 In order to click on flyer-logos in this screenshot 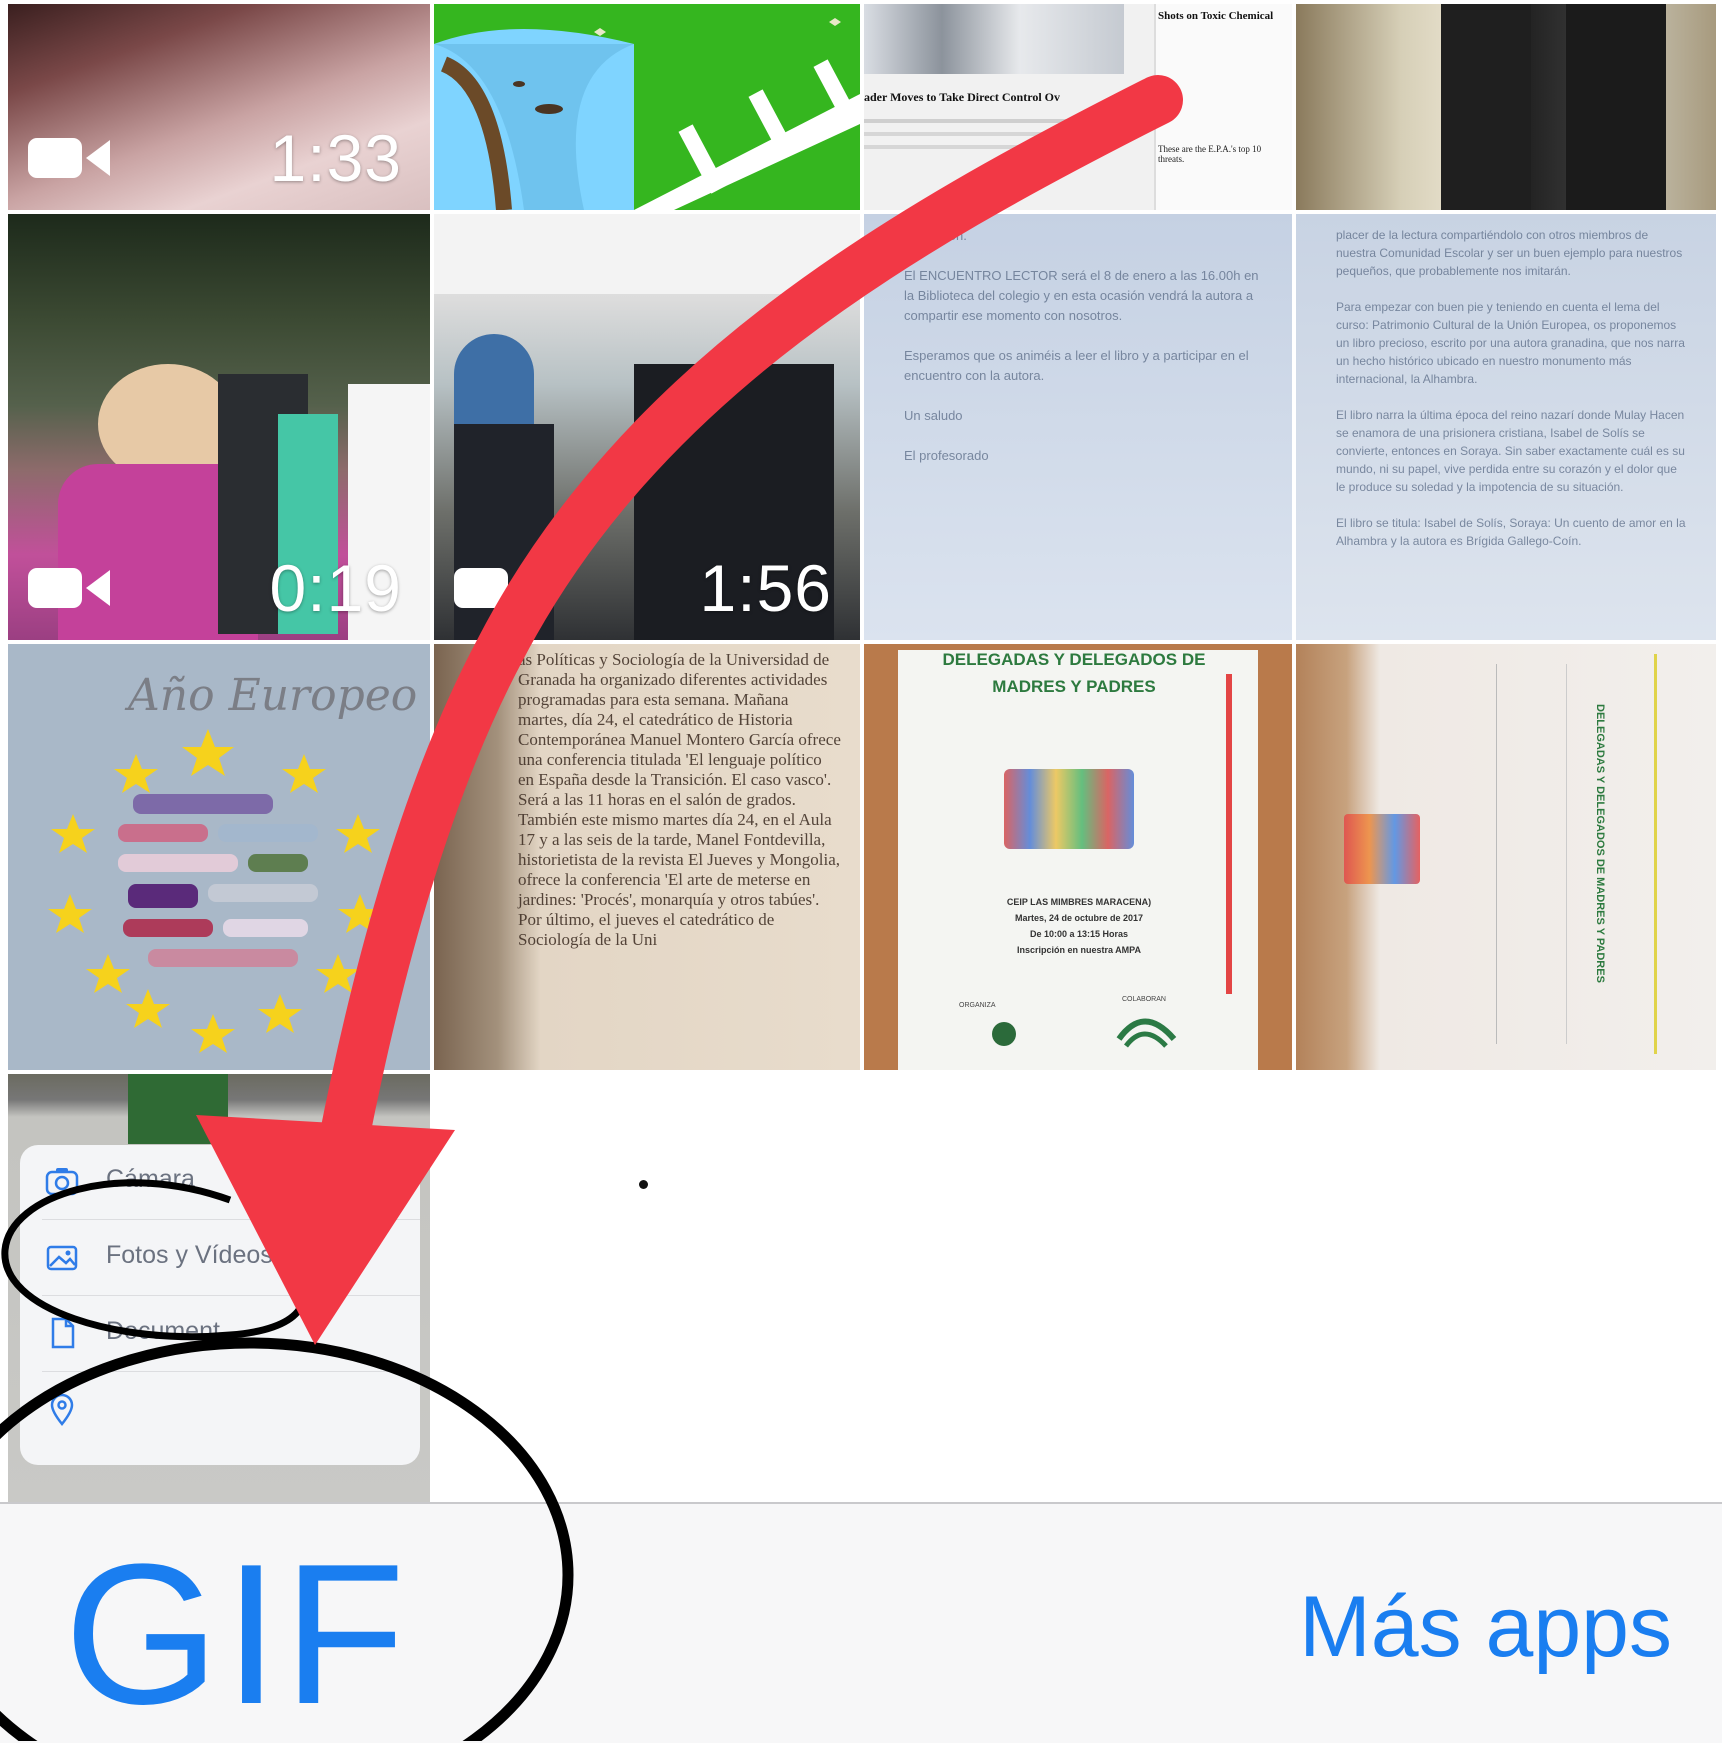, I will do `click(1084, 1033)`.